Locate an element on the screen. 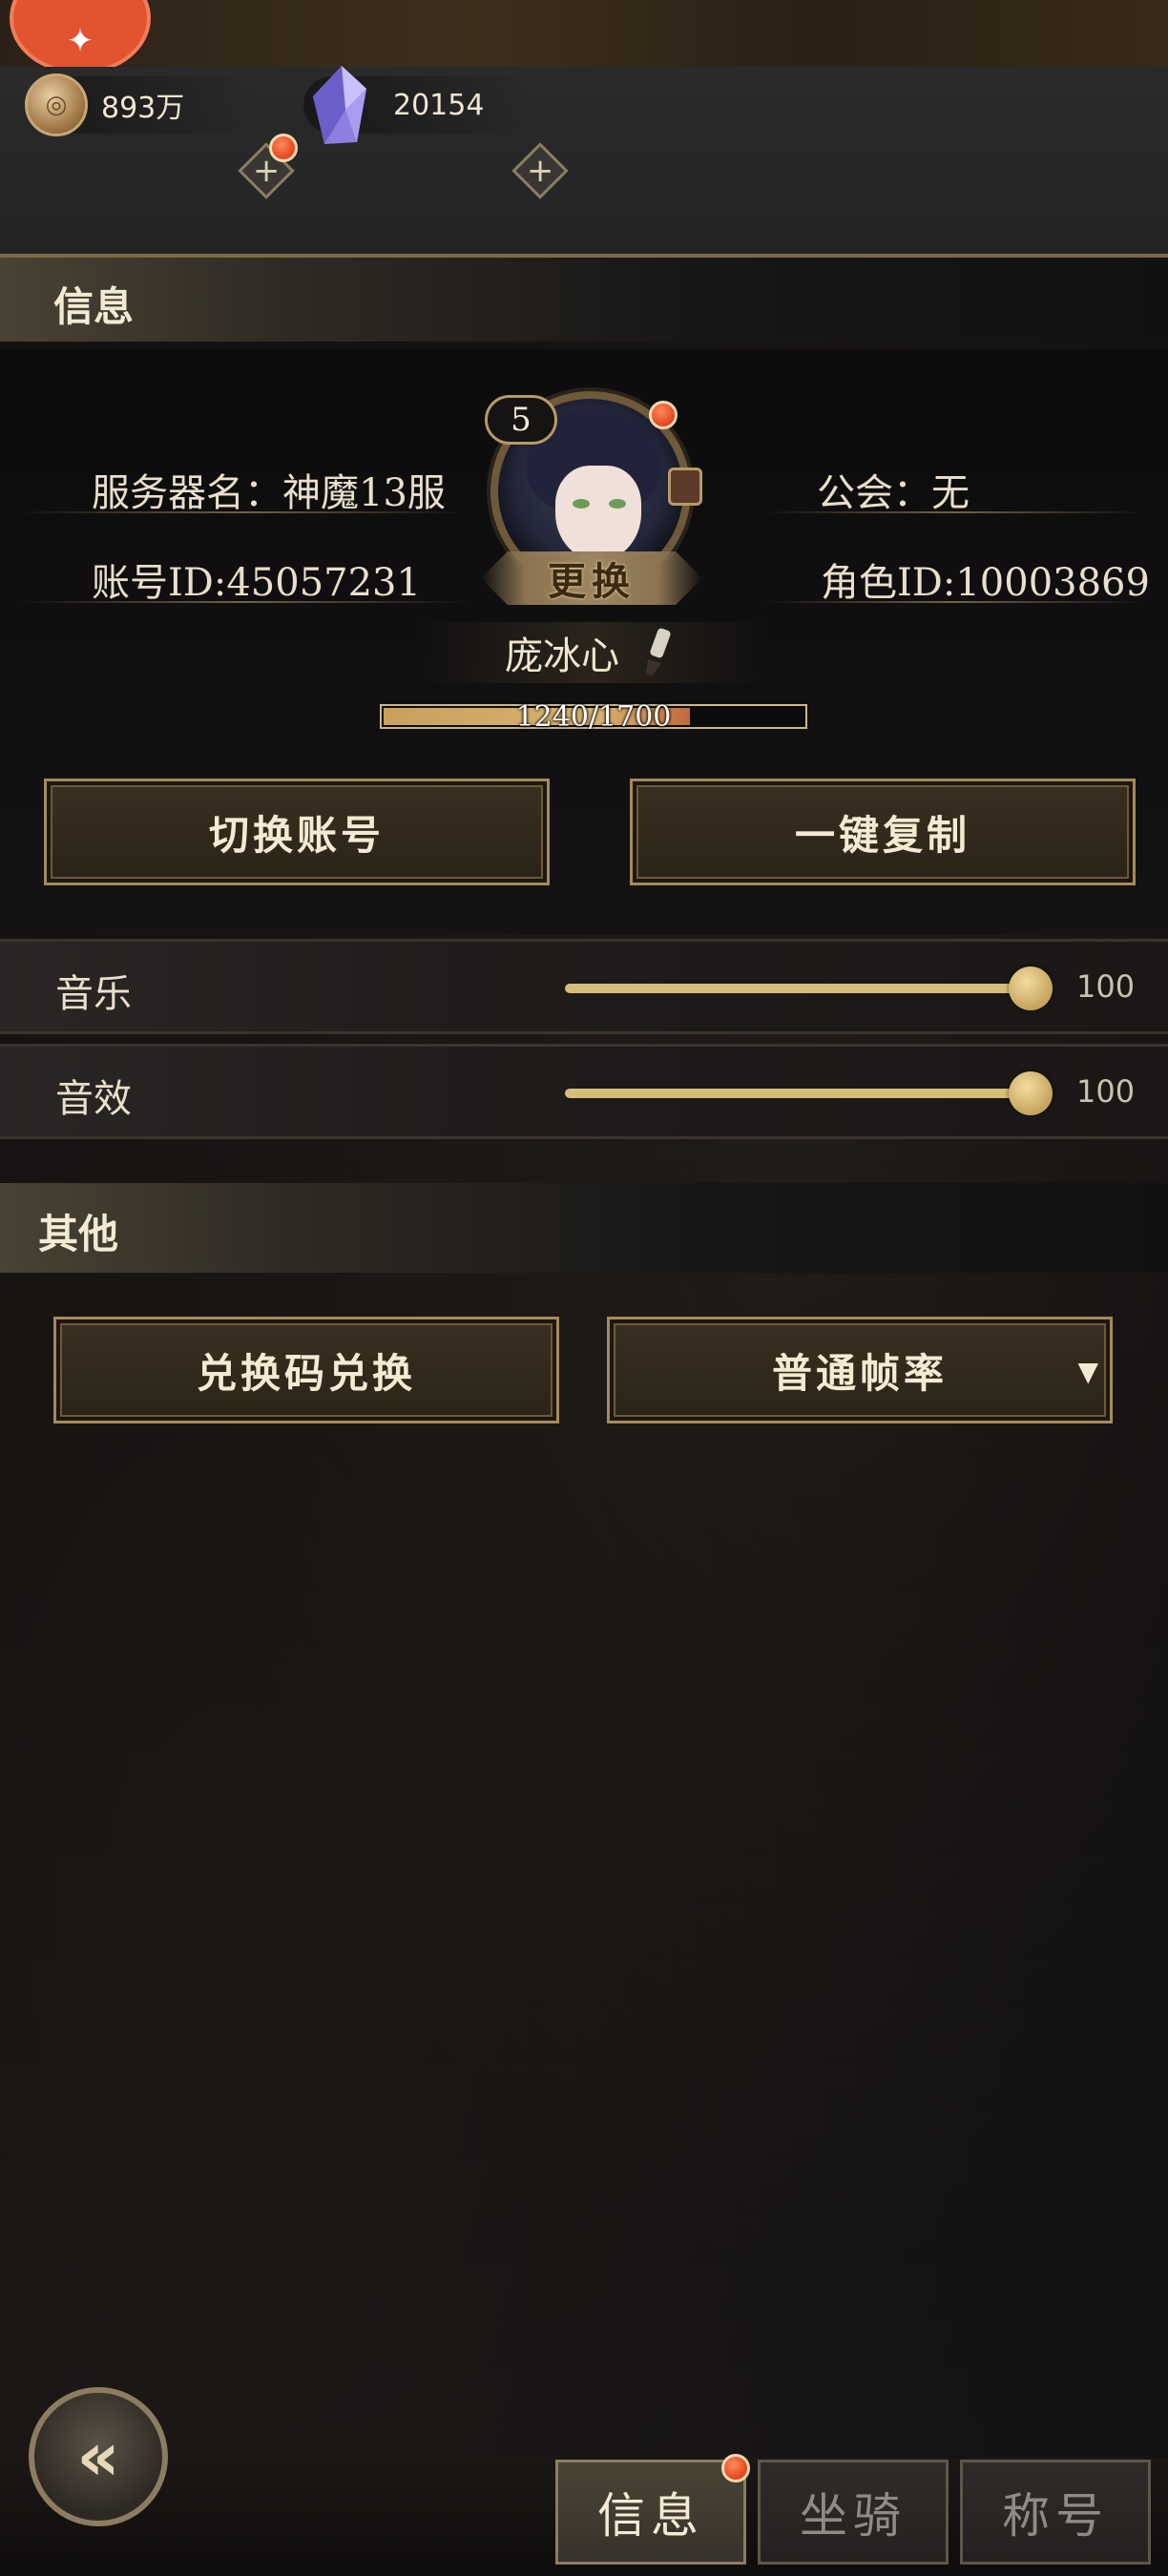  music-slider-knob is located at coordinates (1031, 988).